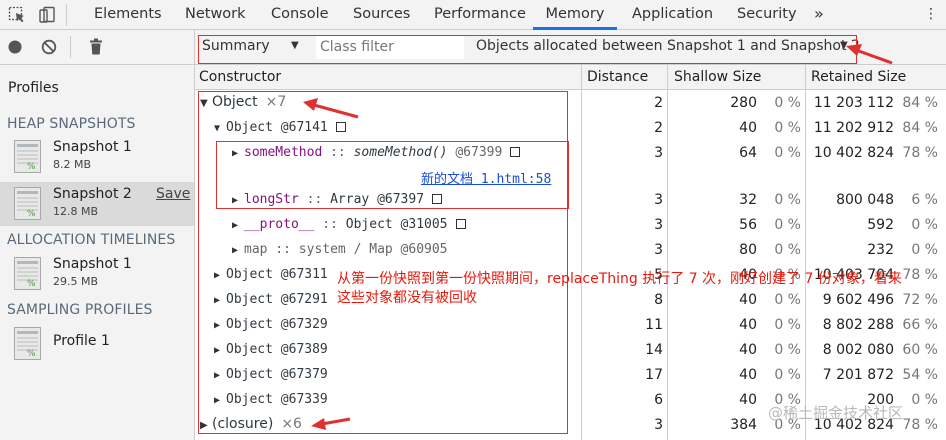 The height and width of the screenshot is (440, 946). I want to click on distance-value: 11, so click(654, 325).